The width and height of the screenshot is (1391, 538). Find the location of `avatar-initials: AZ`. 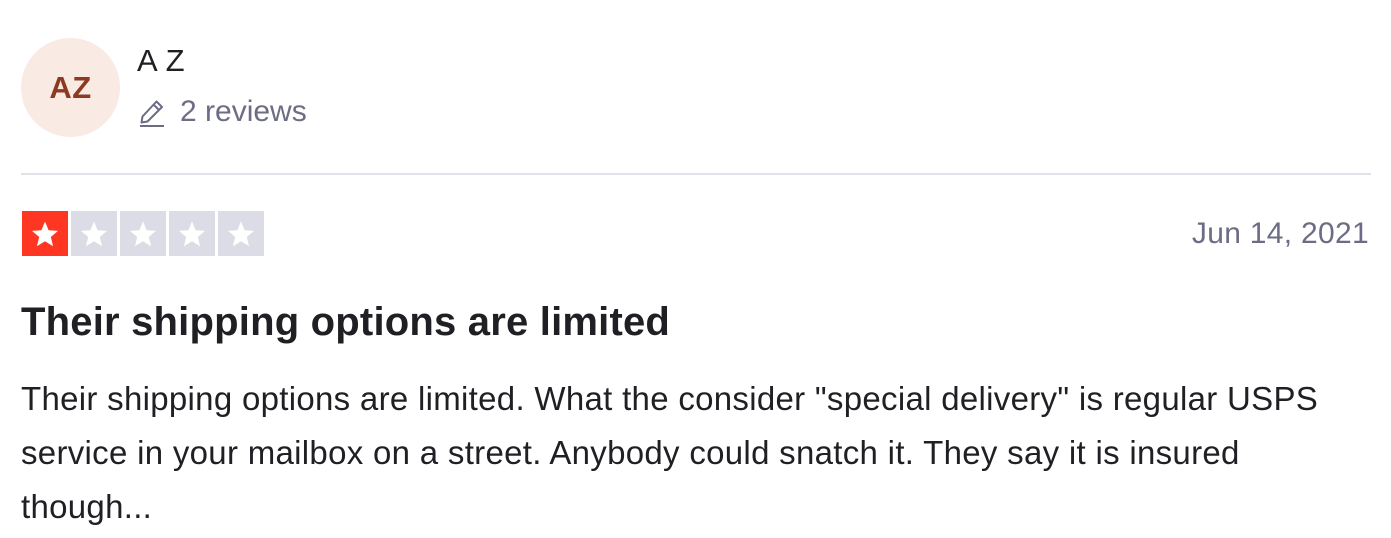

avatar-initials: AZ is located at coordinates (70, 87).